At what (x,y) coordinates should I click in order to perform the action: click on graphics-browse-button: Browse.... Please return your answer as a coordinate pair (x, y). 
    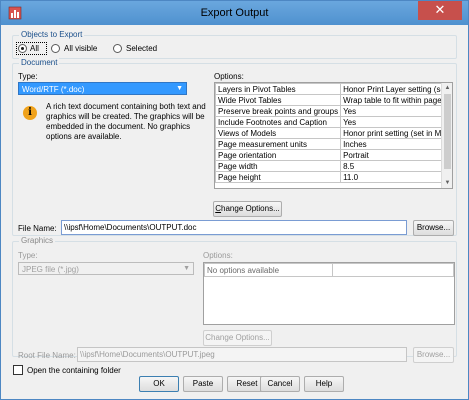
    Looking at the image, I should click on (433, 355).